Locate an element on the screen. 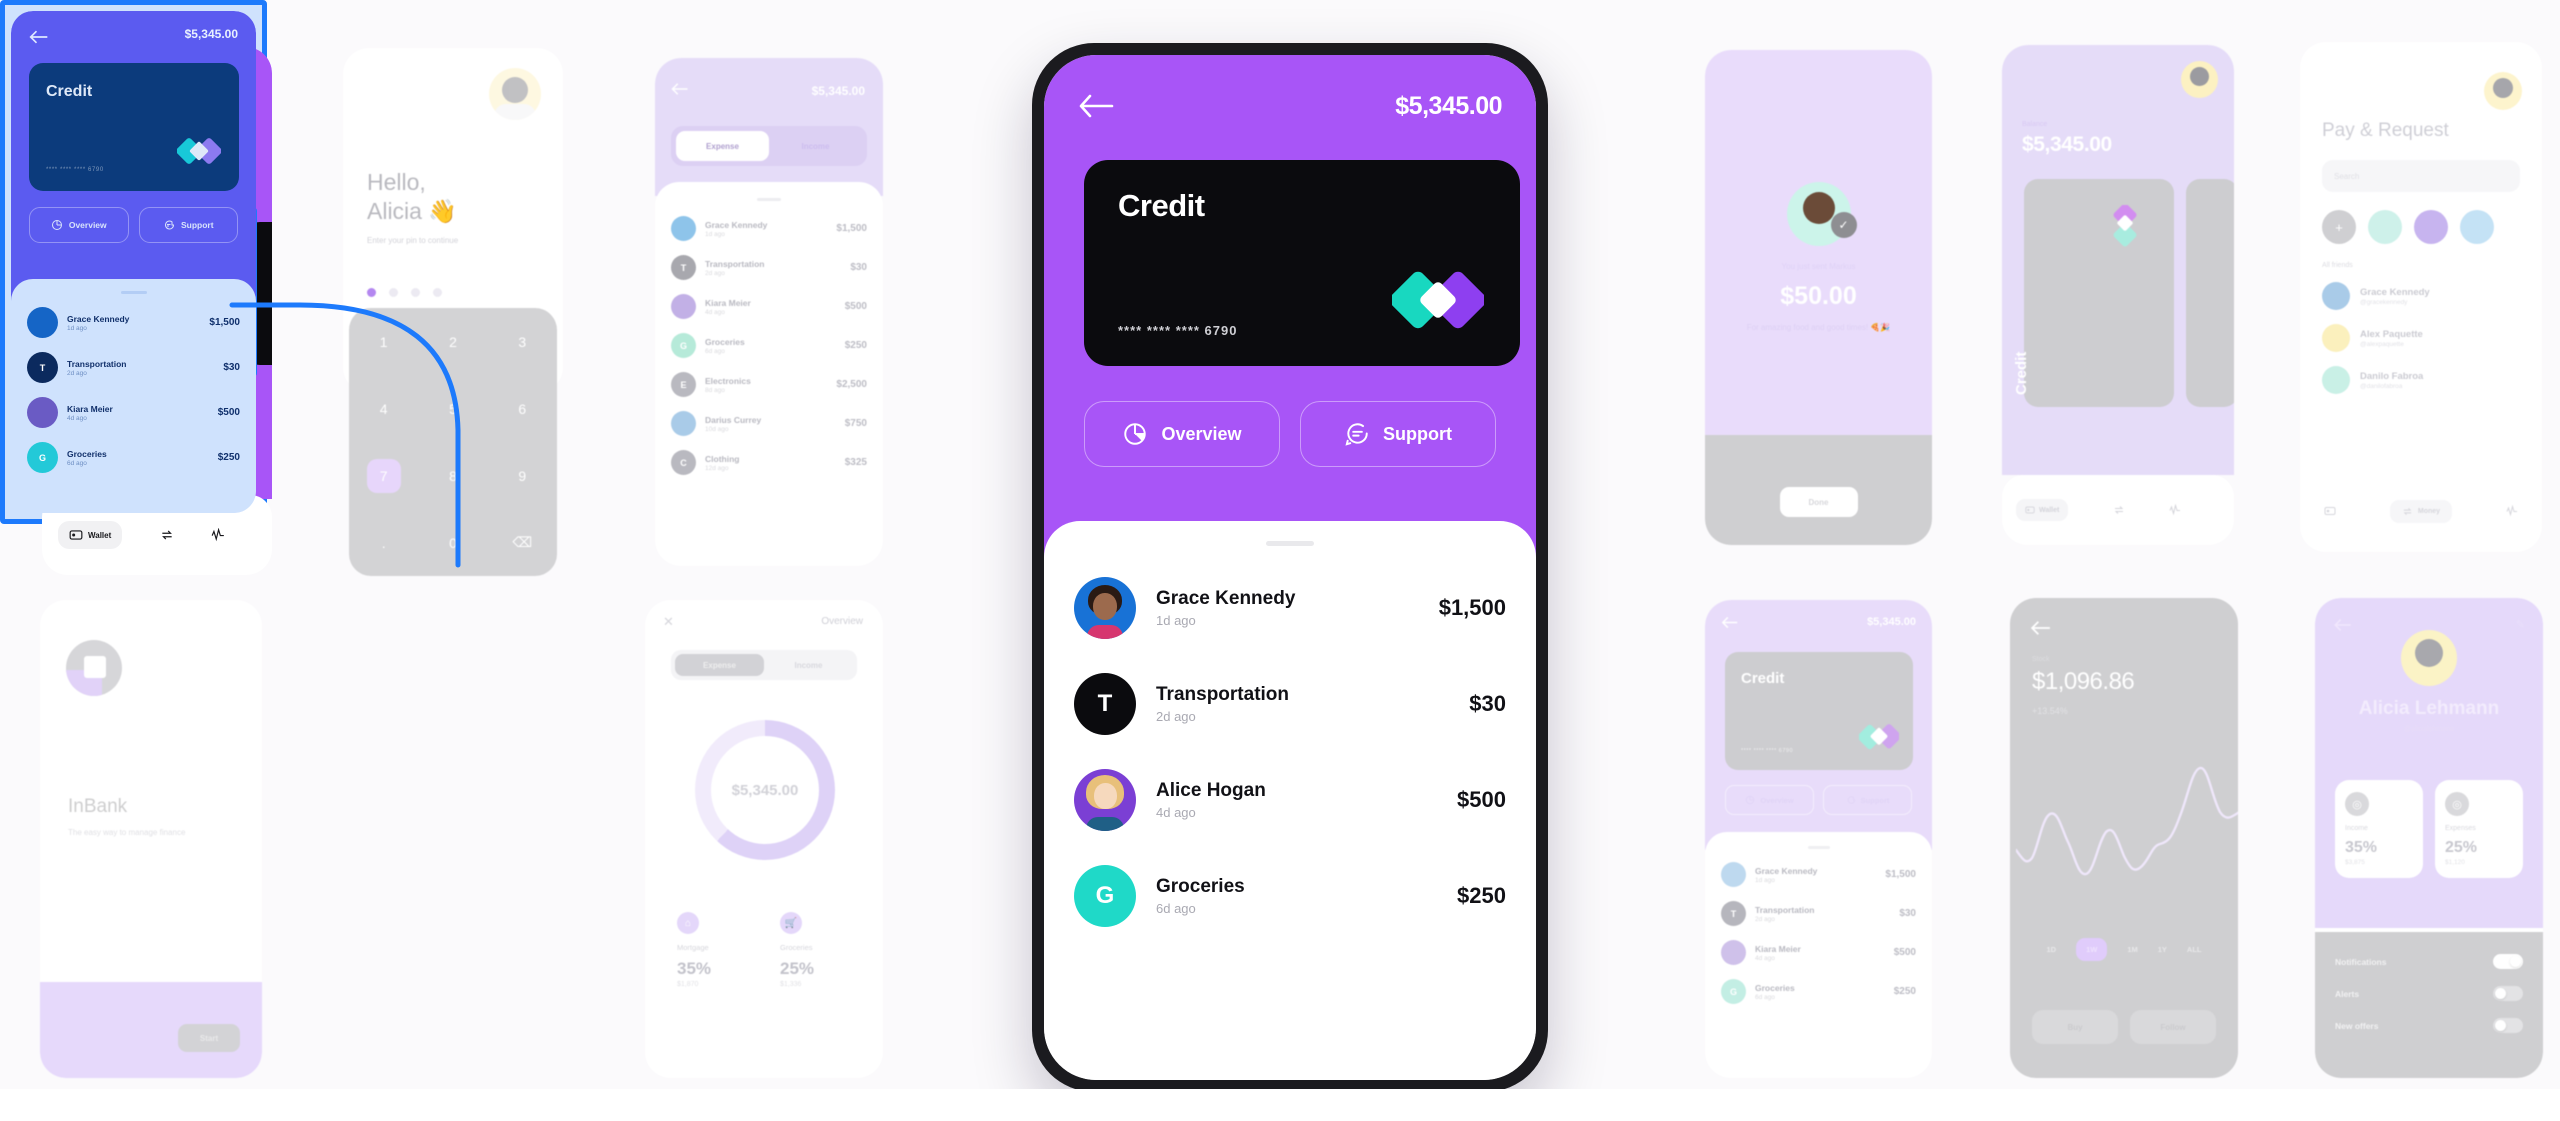 This screenshot has height=1121, width=2560. edit-icon: ✎ is located at coordinates (2520, 624).